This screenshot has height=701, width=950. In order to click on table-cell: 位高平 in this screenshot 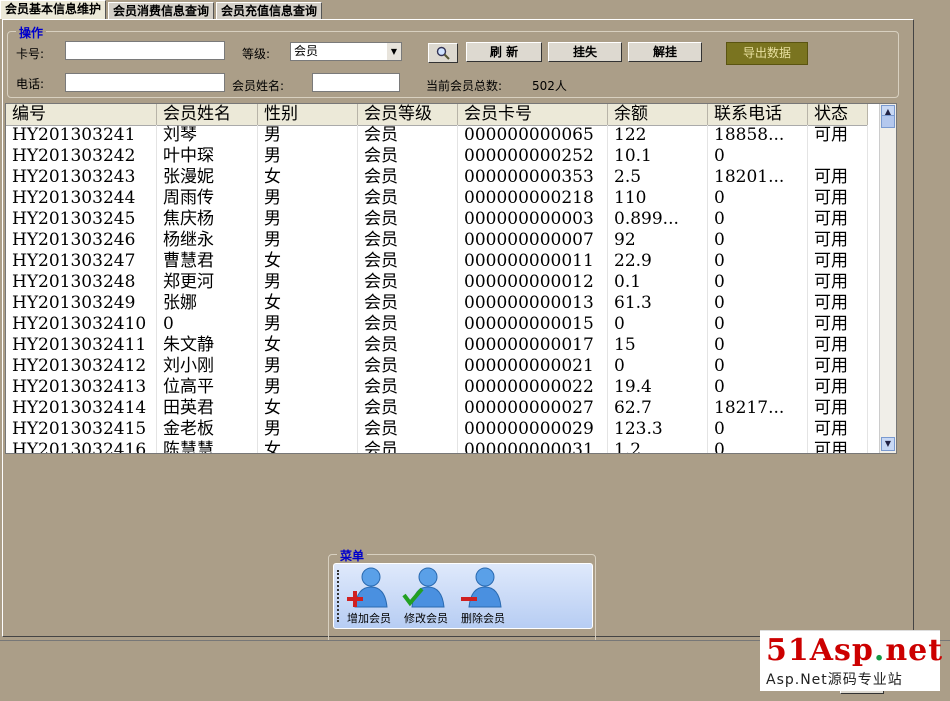, I will do `click(207, 387)`.